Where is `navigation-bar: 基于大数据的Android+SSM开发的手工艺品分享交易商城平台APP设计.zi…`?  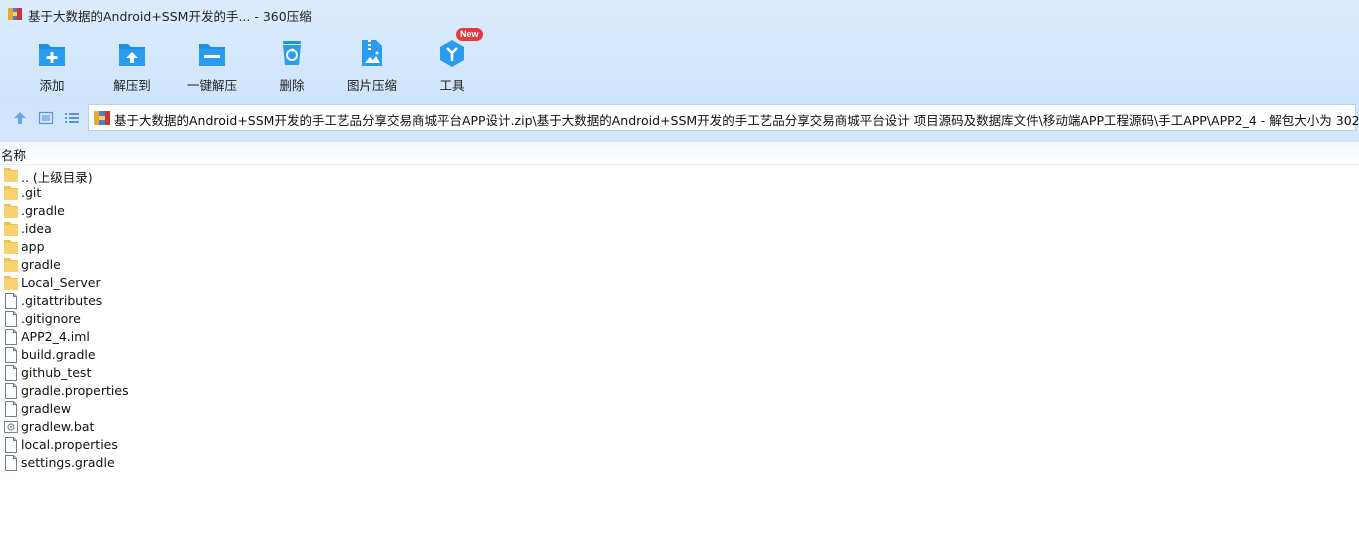 navigation-bar: 基于大数据的Android+SSM开发的手工艺品分享交易商城平台APP设计.zi… is located at coordinates (679, 118).